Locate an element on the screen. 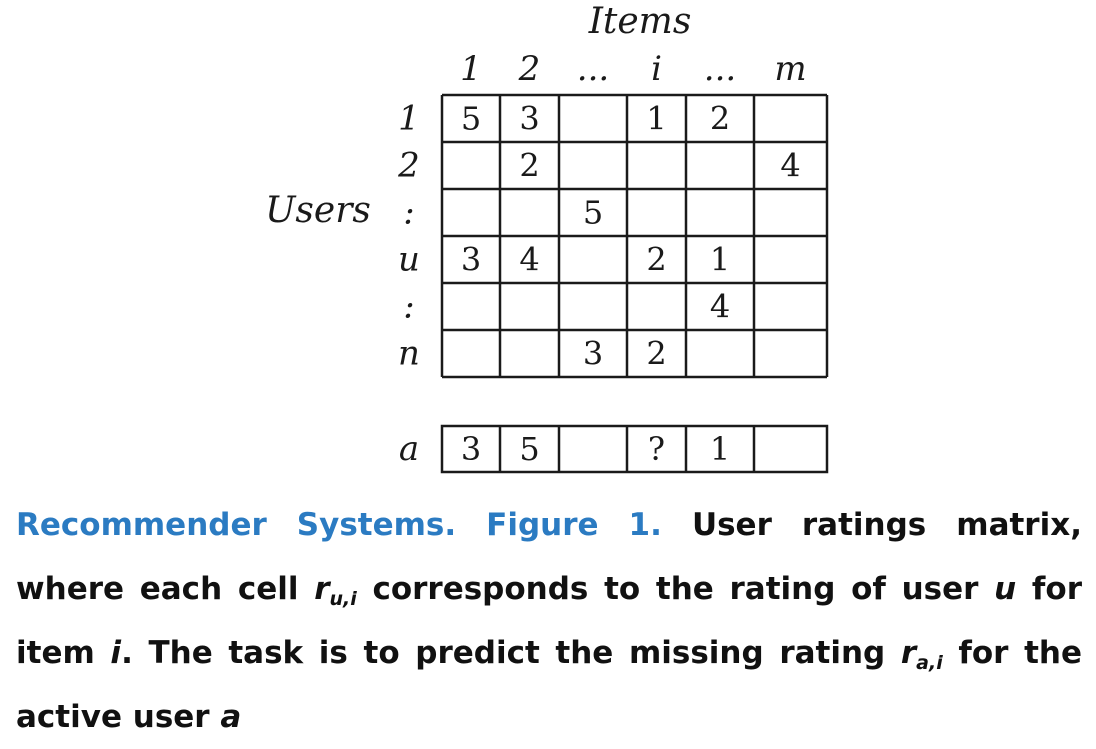 The image size is (1096, 749). row-label: u is located at coordinates (409, 260).